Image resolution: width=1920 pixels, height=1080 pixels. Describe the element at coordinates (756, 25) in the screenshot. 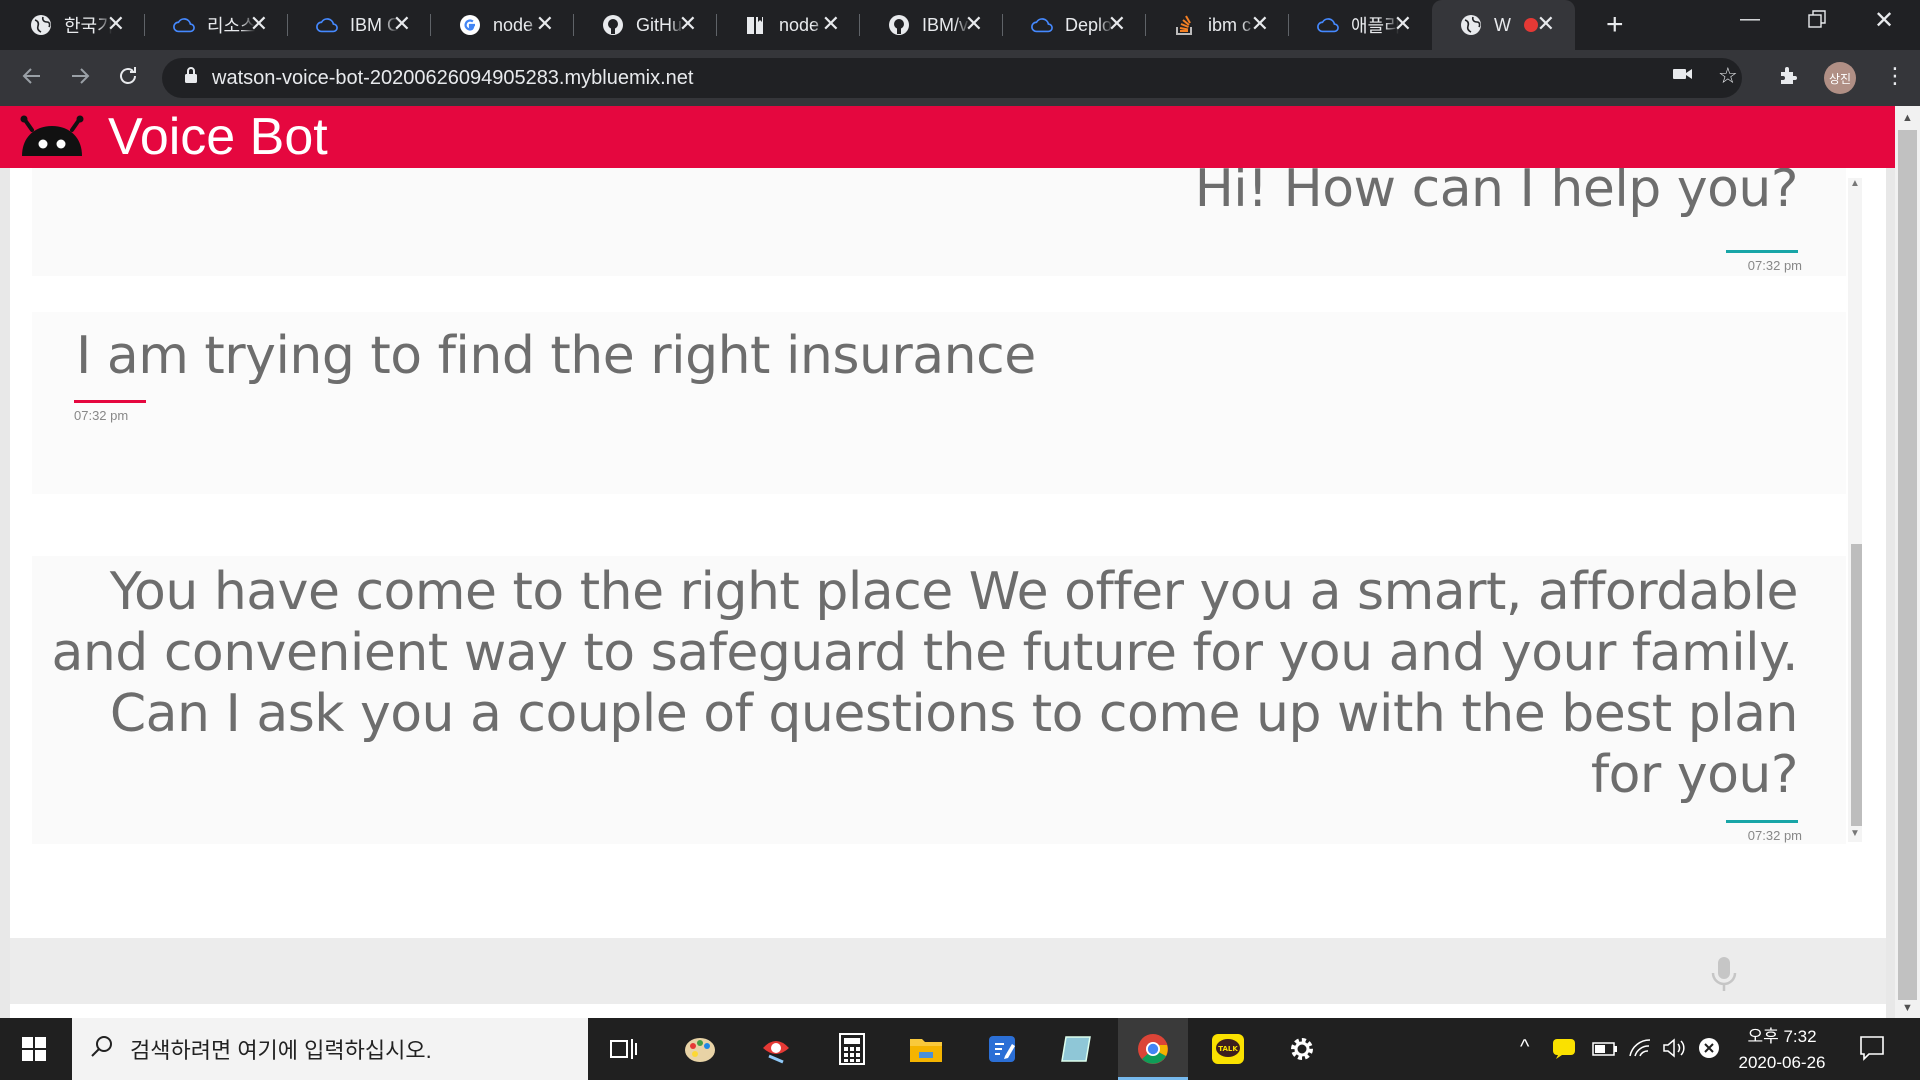

I see `book-icon` at that location.